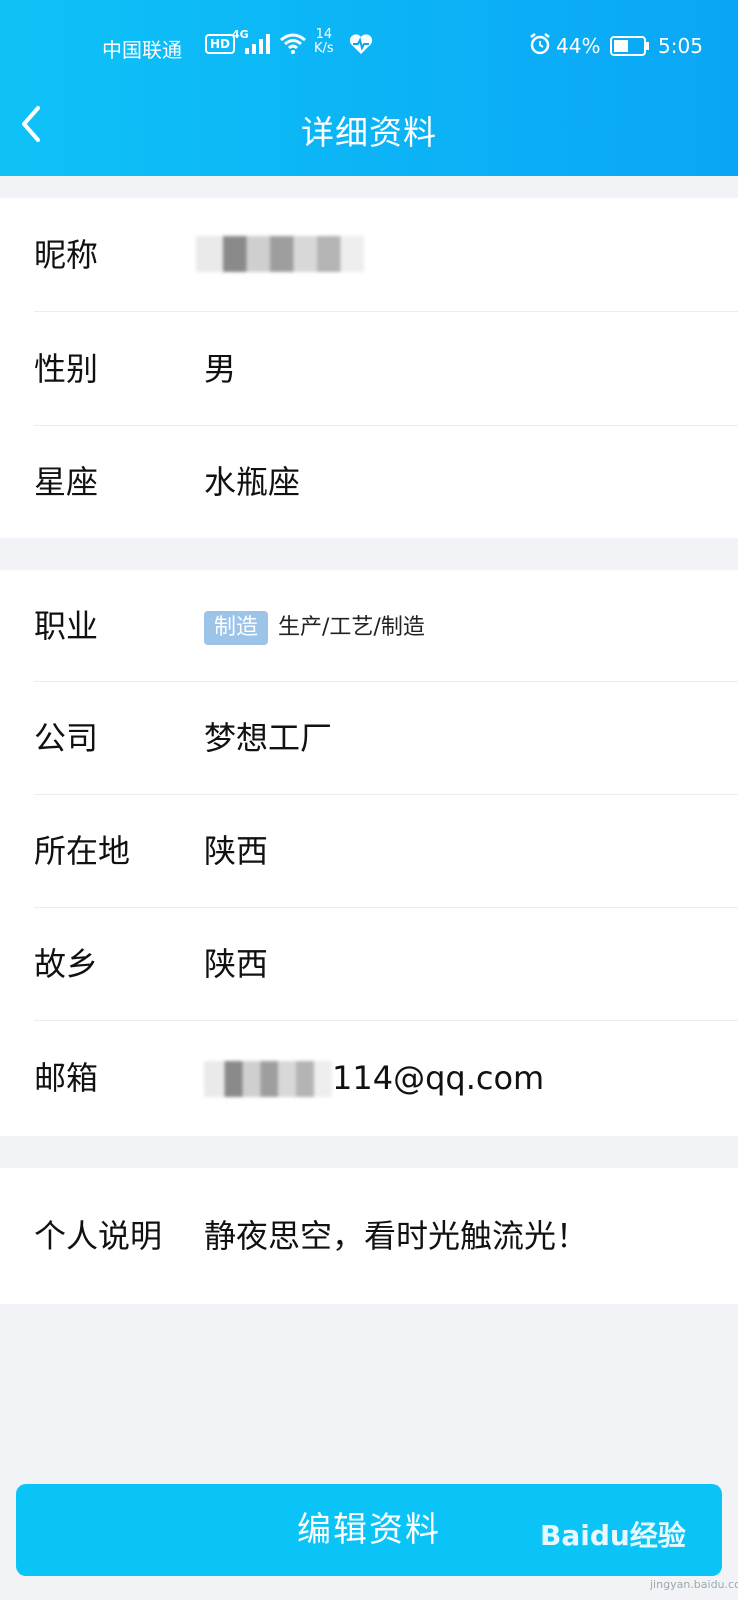  I want to click on clock: 5:05, so click(680, 46).